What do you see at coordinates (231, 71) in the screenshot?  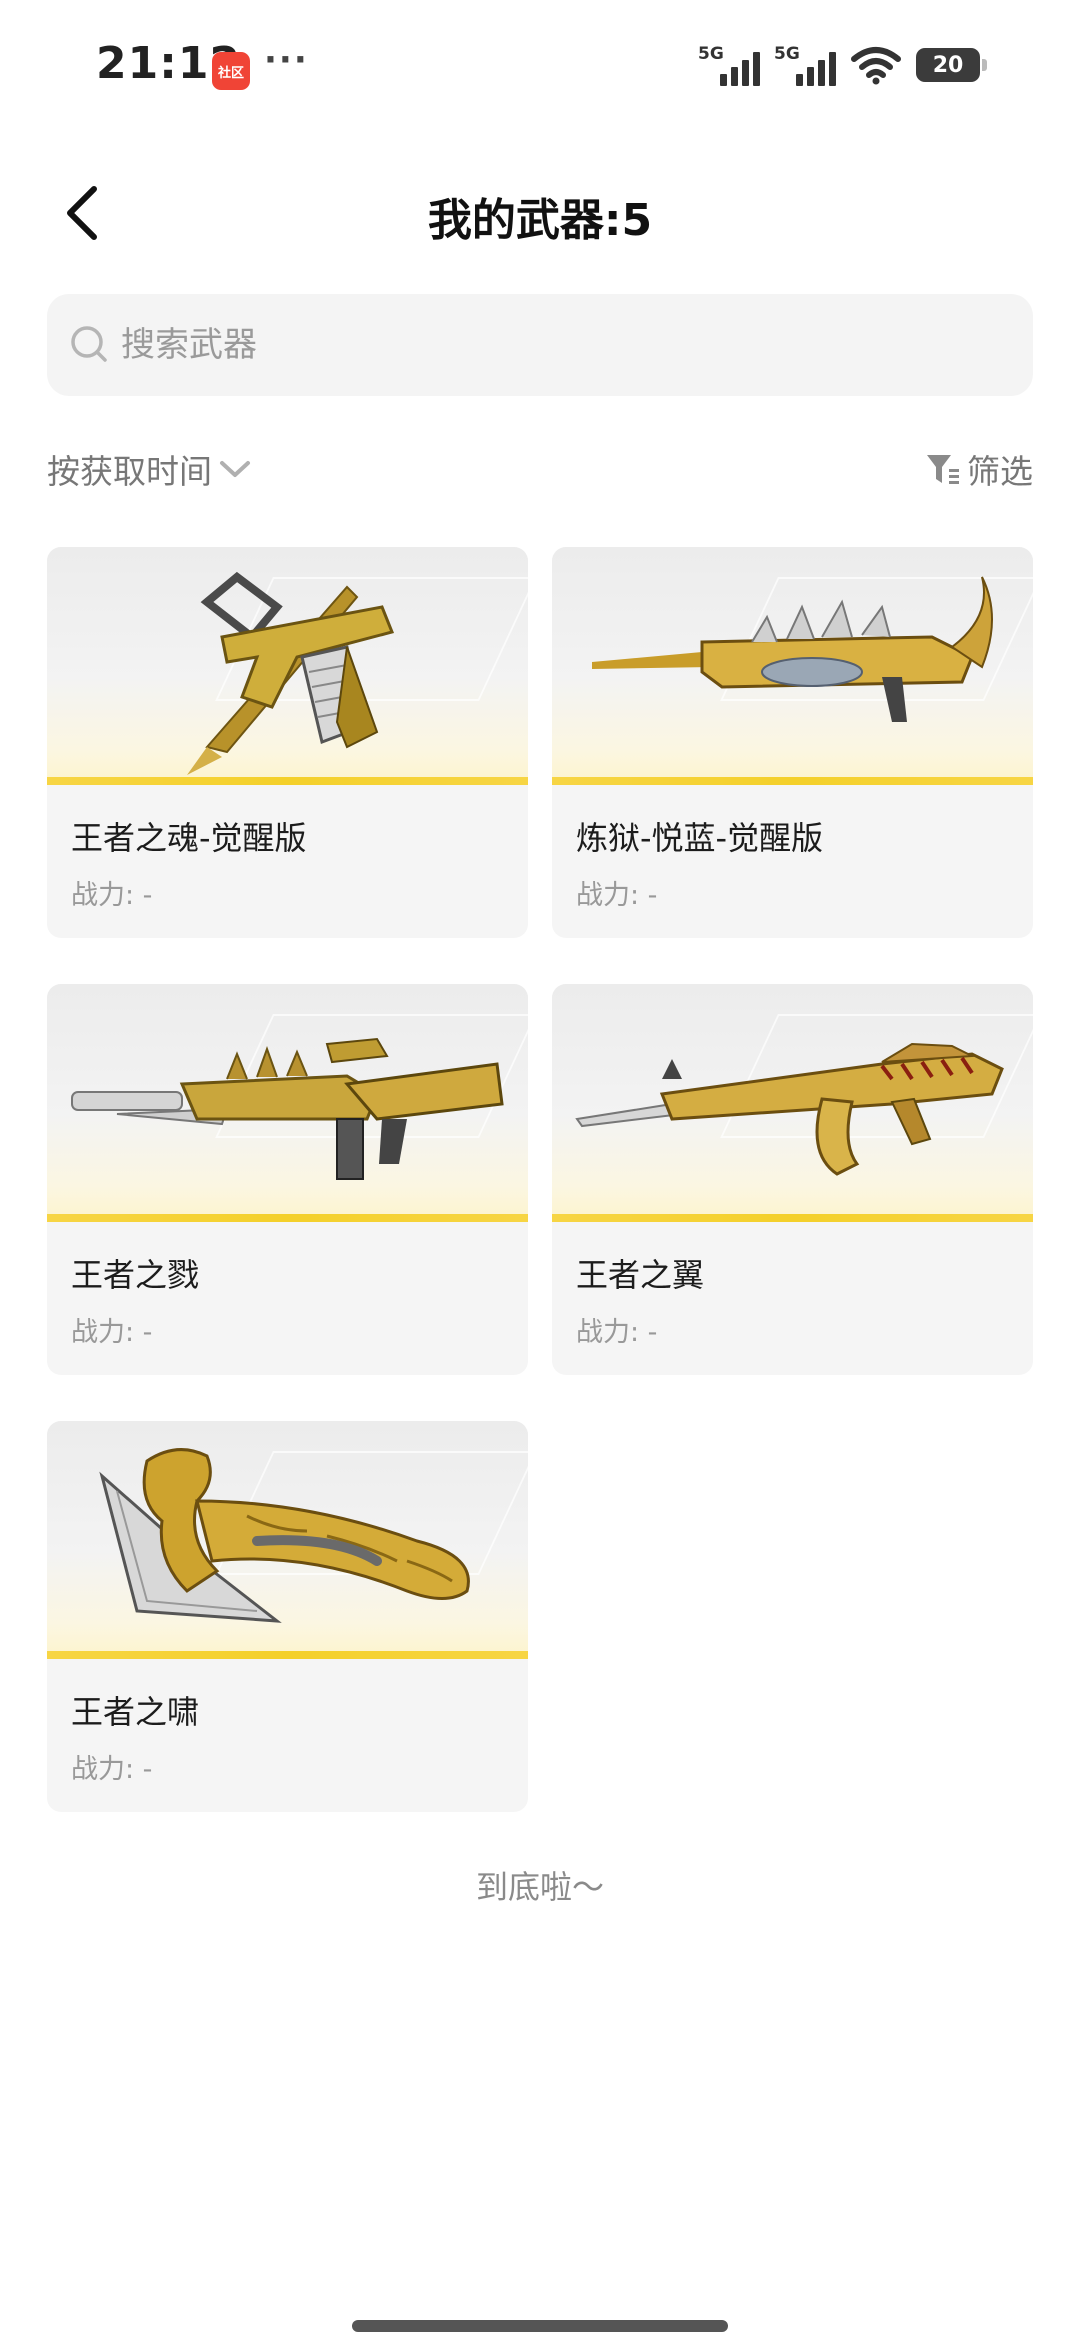 I see `community-app-icon: 社区` at bounding box center [231, 71].